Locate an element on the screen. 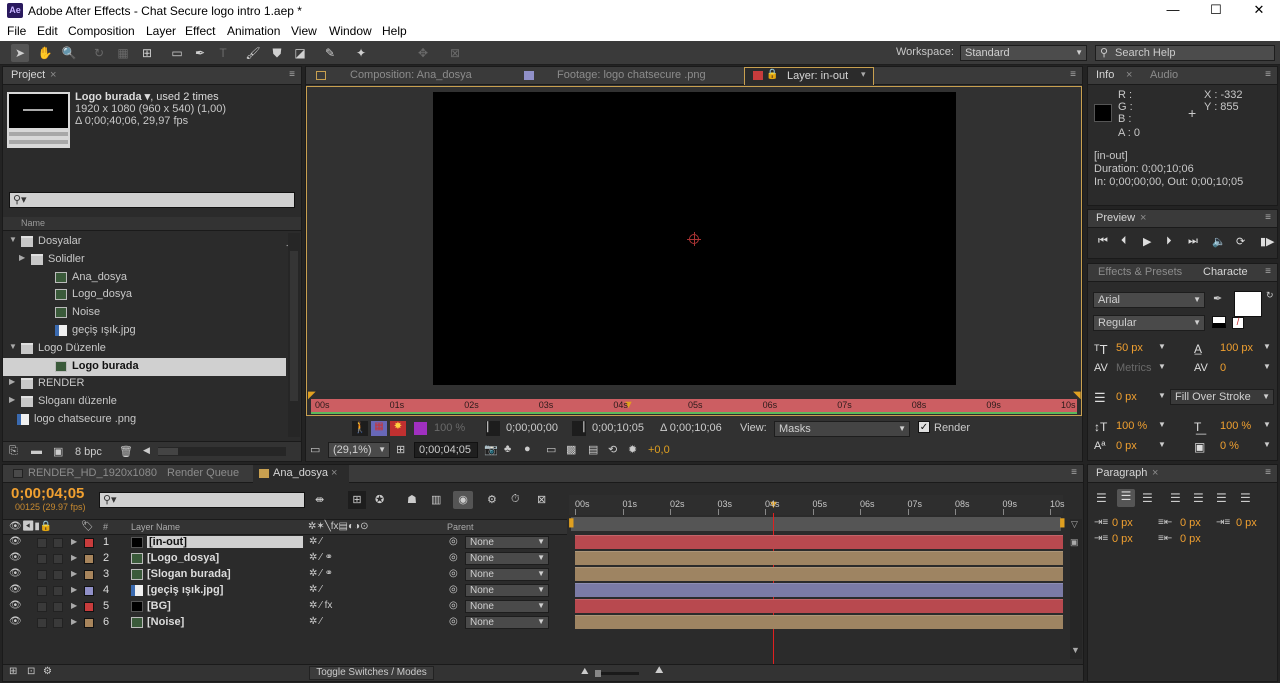  magnification-select: (29,1%) ▼ is located at coordinates (359, 450).